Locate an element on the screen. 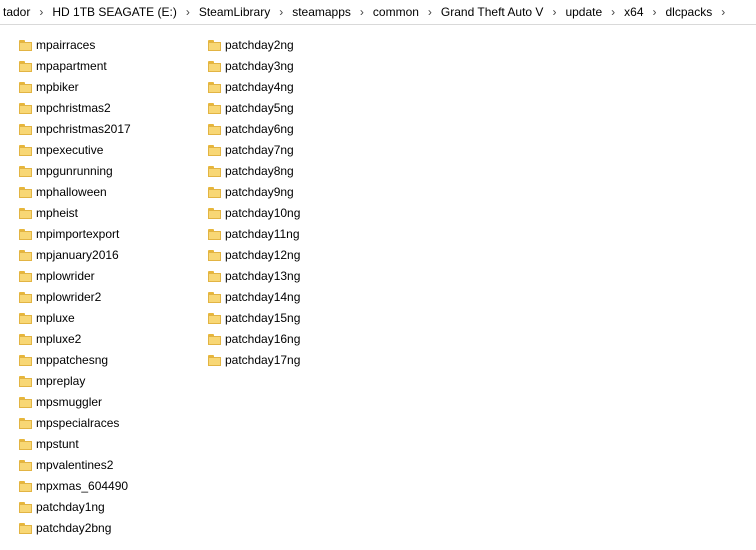 This screenshot has width=756, height=550. folder-name: patchday15ng is located at coordinates (263, 318).